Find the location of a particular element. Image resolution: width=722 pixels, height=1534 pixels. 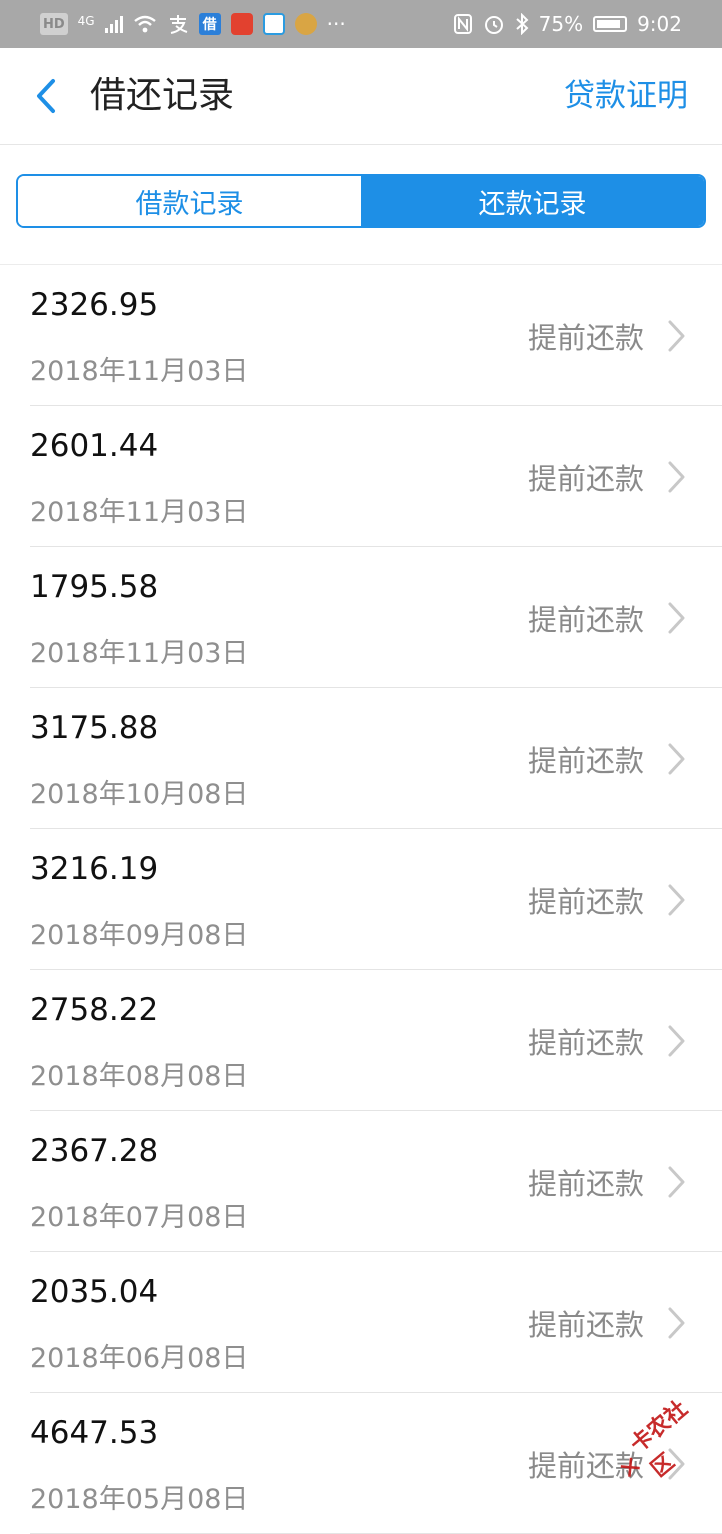

record-date: 2018年07月08日 is located at coordinates (139, 1217).